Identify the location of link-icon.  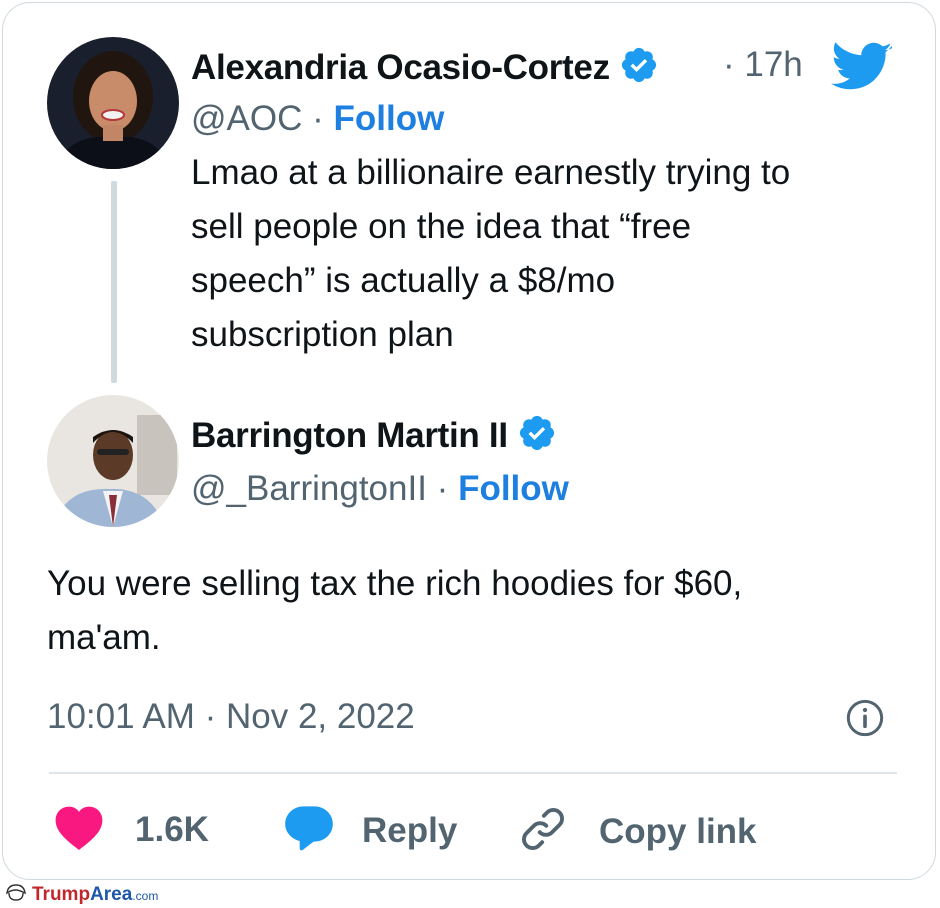
(543, 831).